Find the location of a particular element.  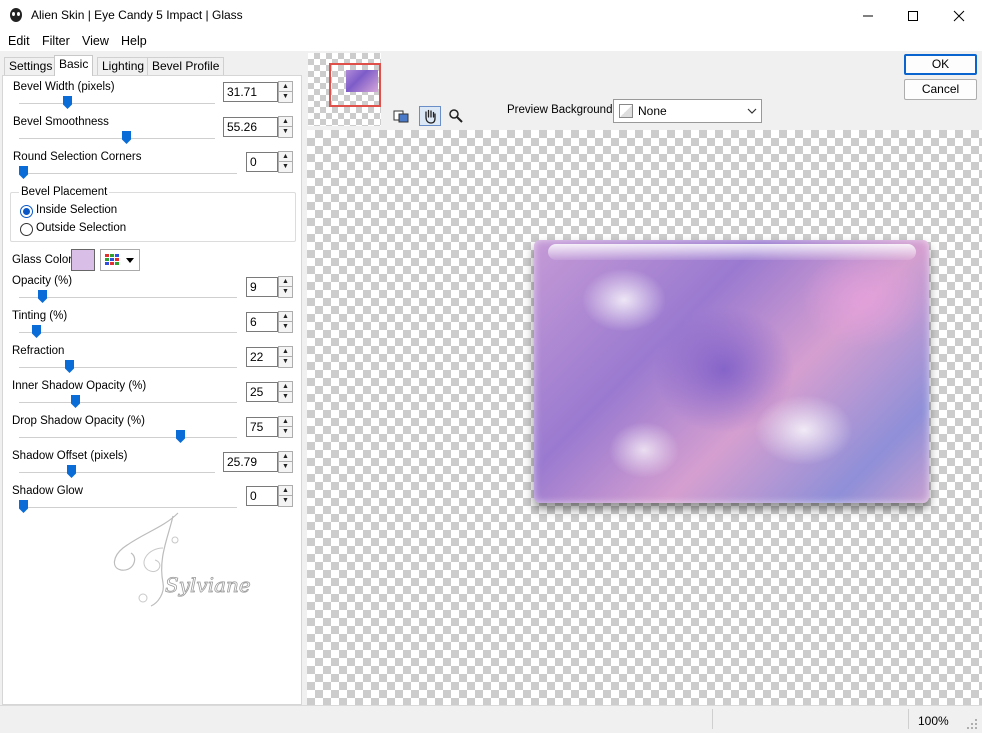

status-divider is located at coordinates (908, 719).